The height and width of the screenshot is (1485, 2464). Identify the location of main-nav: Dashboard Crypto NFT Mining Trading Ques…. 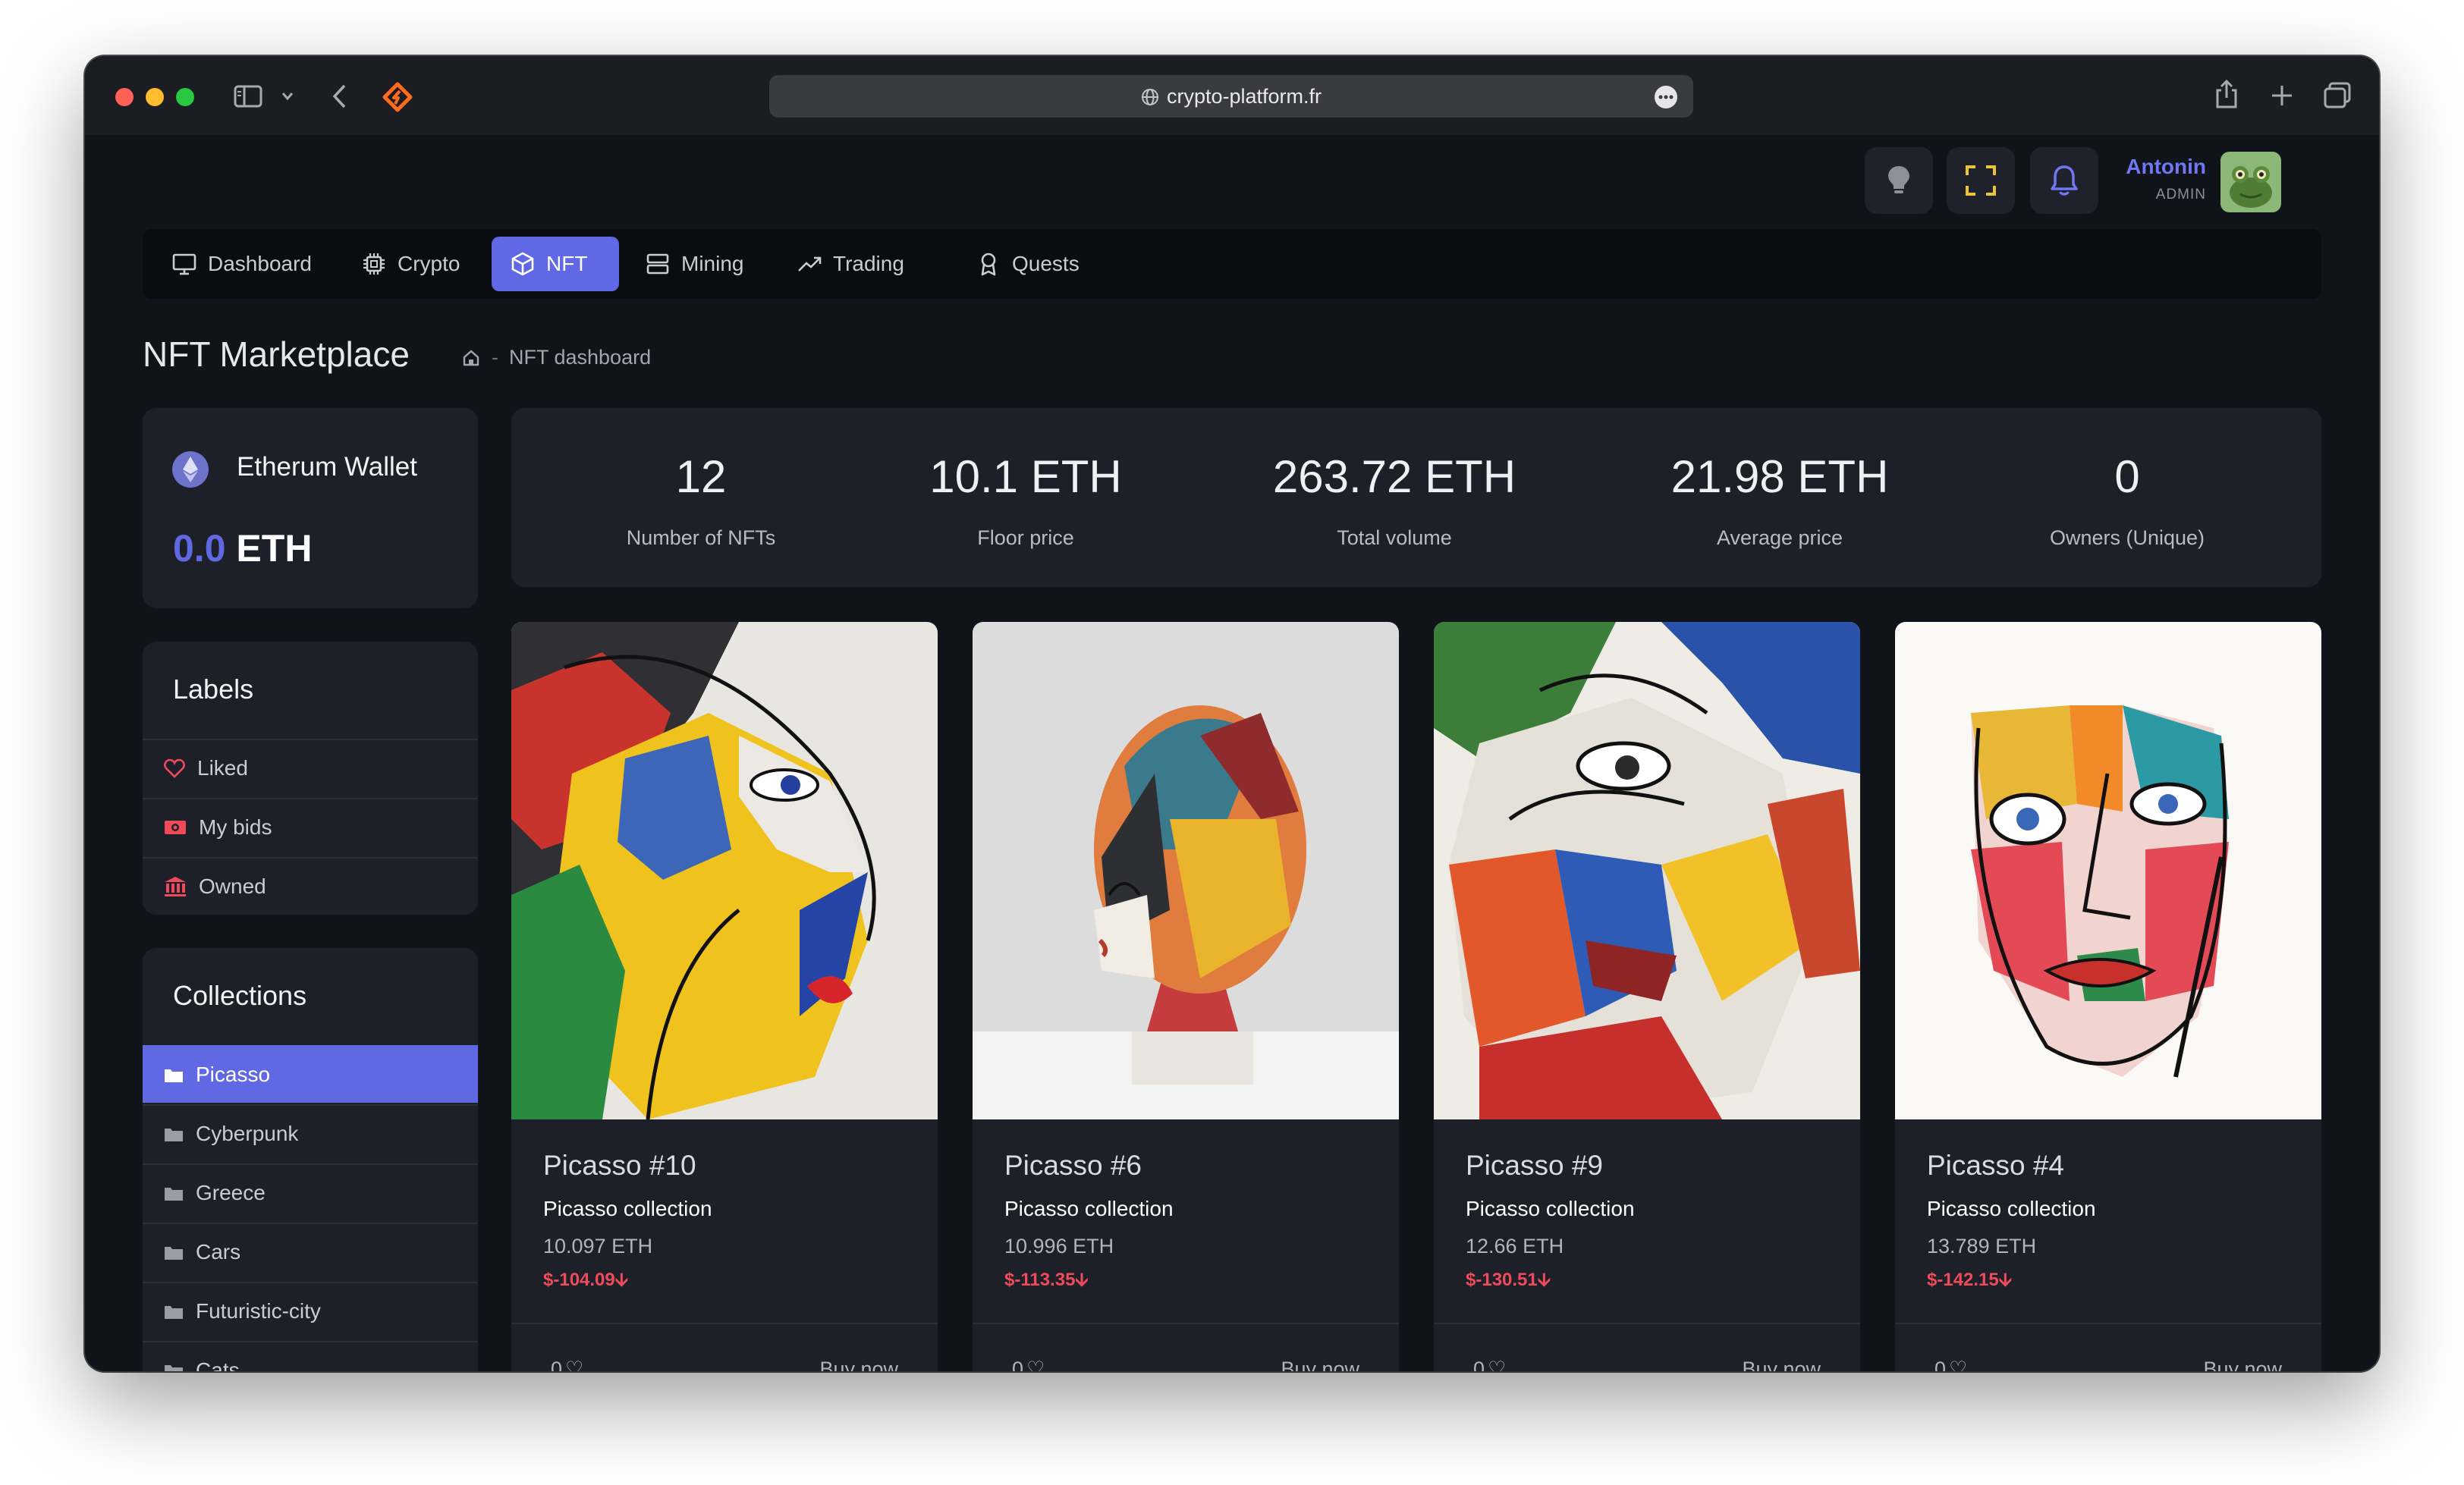
(1232, 264).